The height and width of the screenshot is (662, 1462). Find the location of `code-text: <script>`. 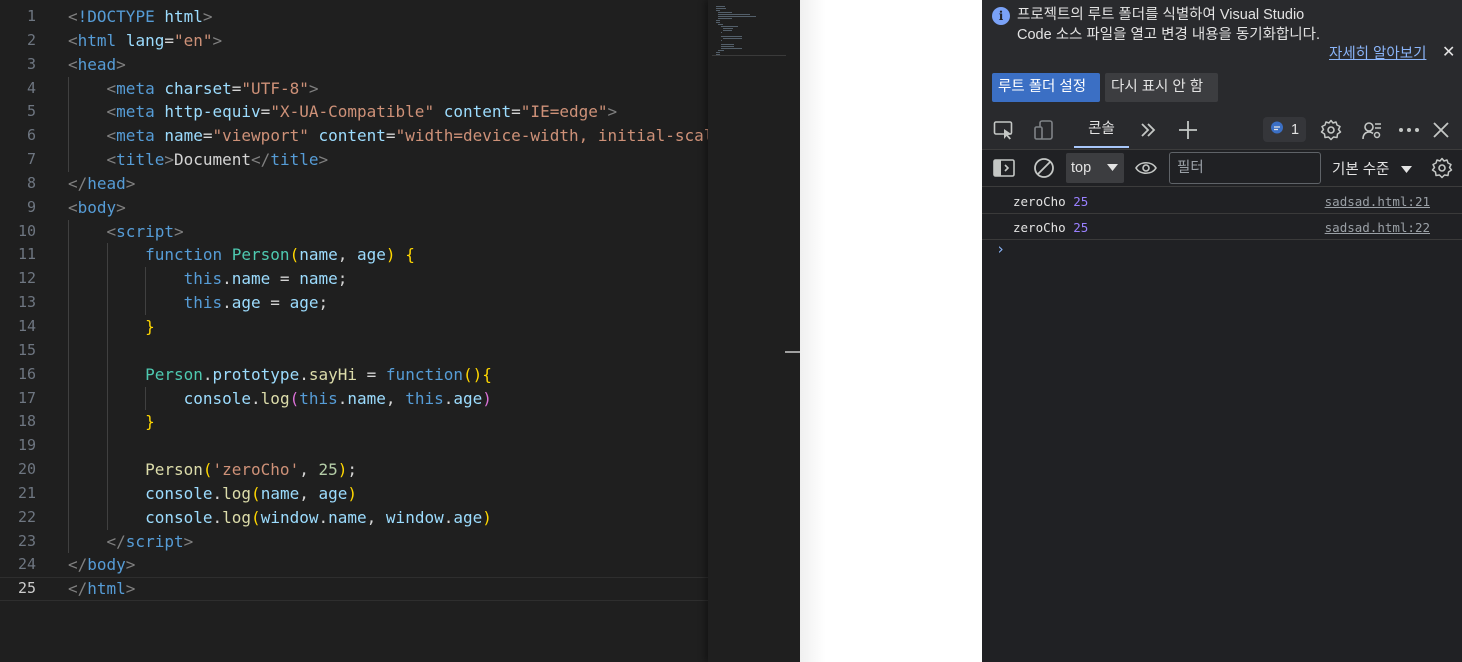

code-text: <script> is located at coordinates (126, 232).